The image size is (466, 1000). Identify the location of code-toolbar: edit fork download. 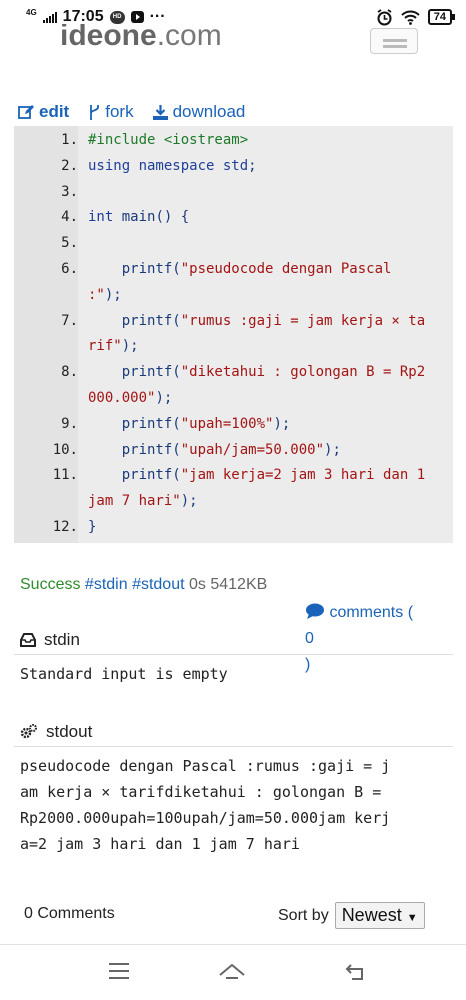
(131, 112).